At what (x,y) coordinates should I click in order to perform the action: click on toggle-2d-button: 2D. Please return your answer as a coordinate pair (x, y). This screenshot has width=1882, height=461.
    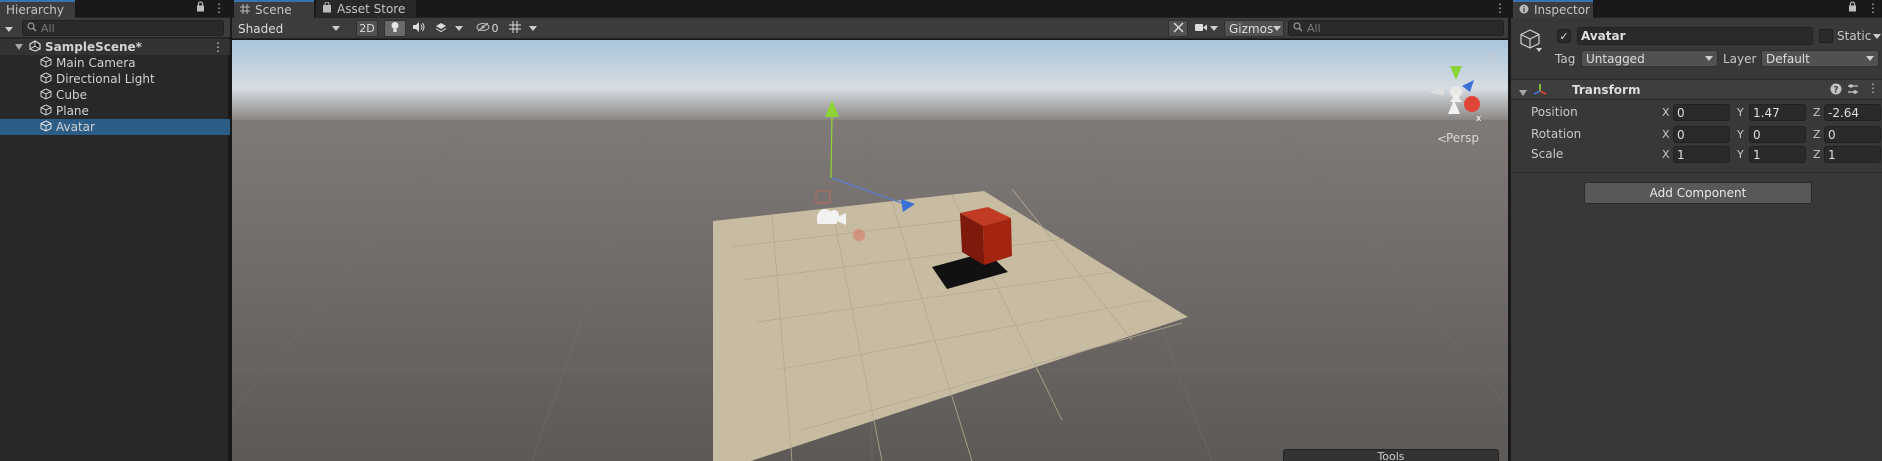
    Looking at the image, I should click on (367, 28).